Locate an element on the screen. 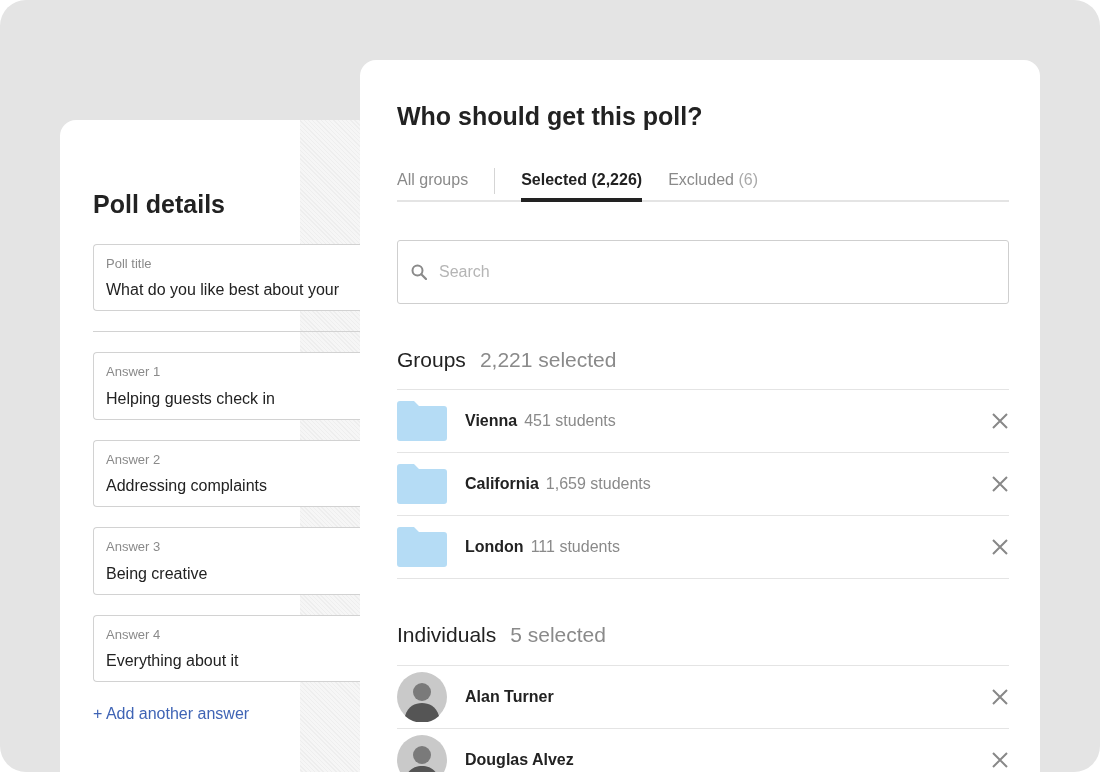 This screenshot has height=772, width=1100. list-item-name: Douglas Alvez is located at coordinates (519, 759).